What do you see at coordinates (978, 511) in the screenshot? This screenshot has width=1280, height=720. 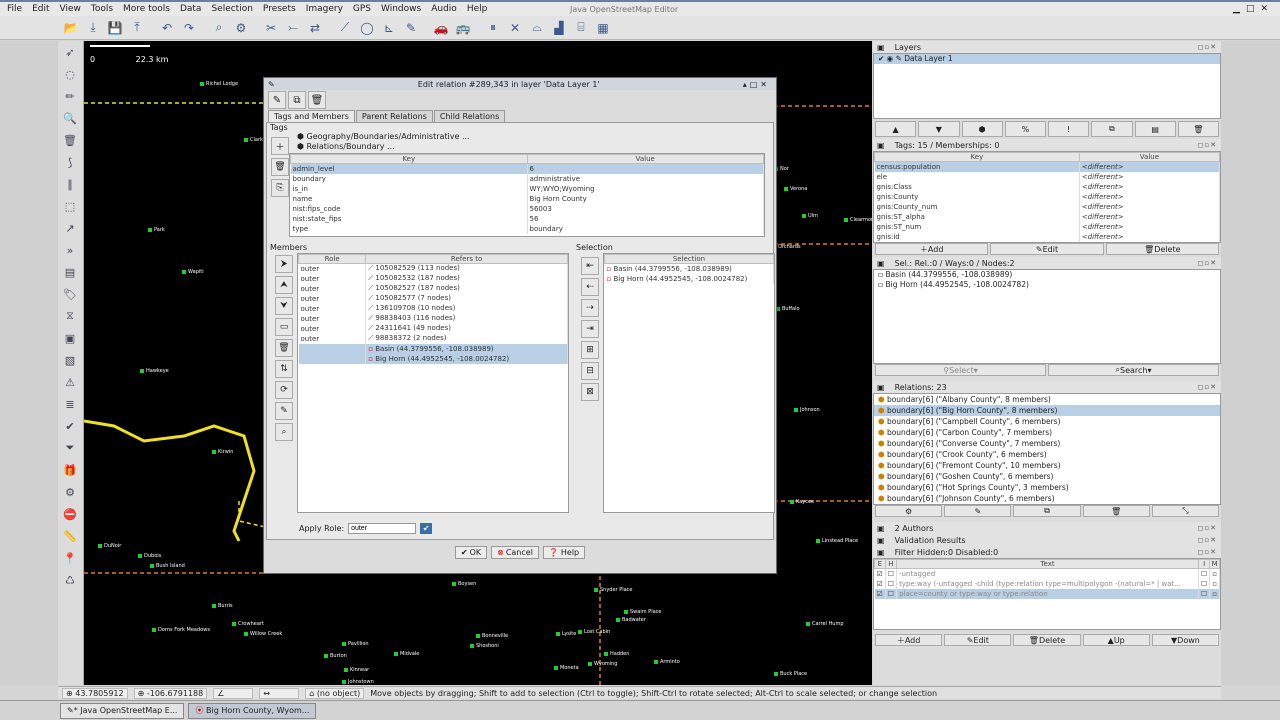 I see `relation-edit-icon: ✎` at bounding box center [978, 511].